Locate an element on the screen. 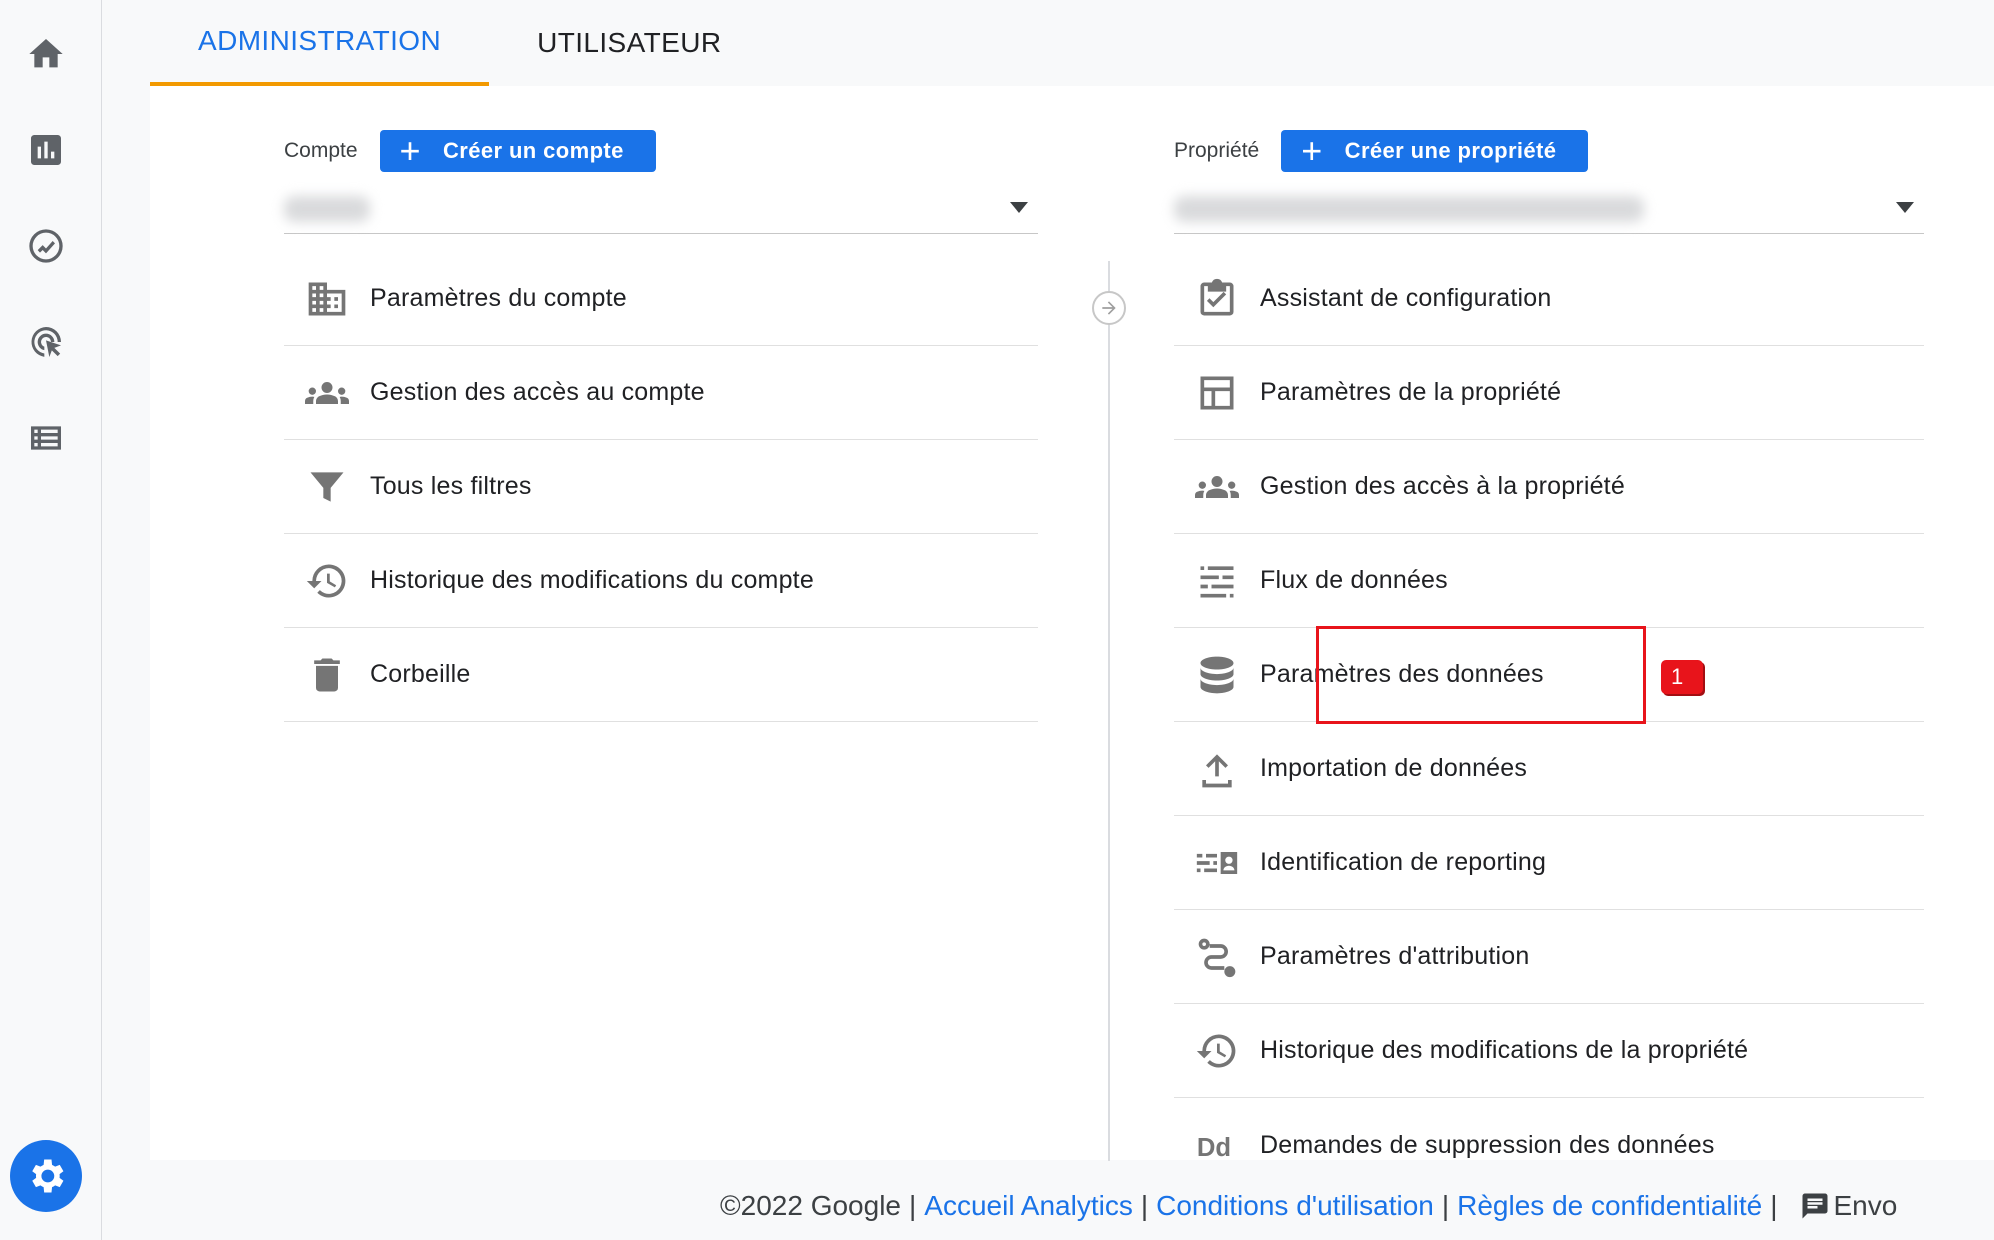 Image resolution: width=1994 pixels, height=1240 pixels. property-header: Propriété + Créer une propriété is located at coordinates (1381, 151).